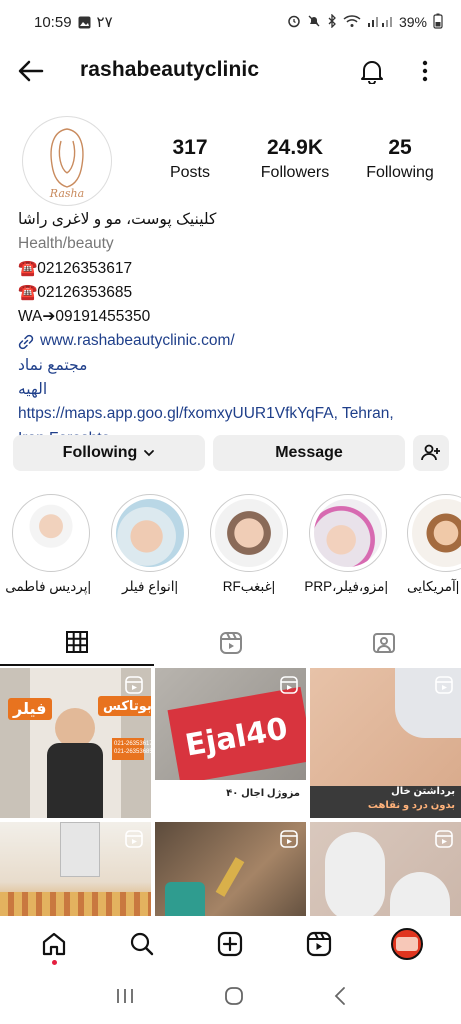 Image resolution: width=461 pixels, height=1024 pixels. What do you see at coordinates (26, 341) in the screenshot?
I see `link-icon` at bounding box center [26, 341].